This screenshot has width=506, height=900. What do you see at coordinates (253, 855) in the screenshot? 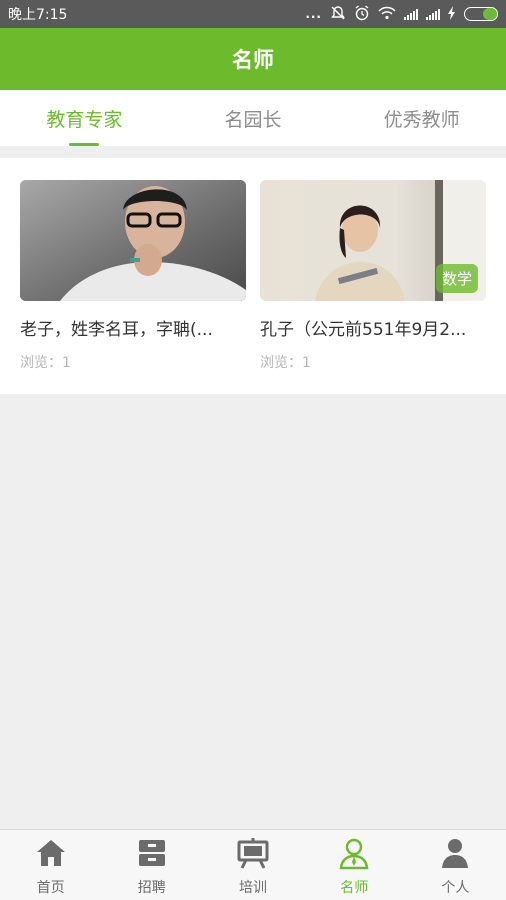
I see `easel-icon` at bounding box center [253, 855].